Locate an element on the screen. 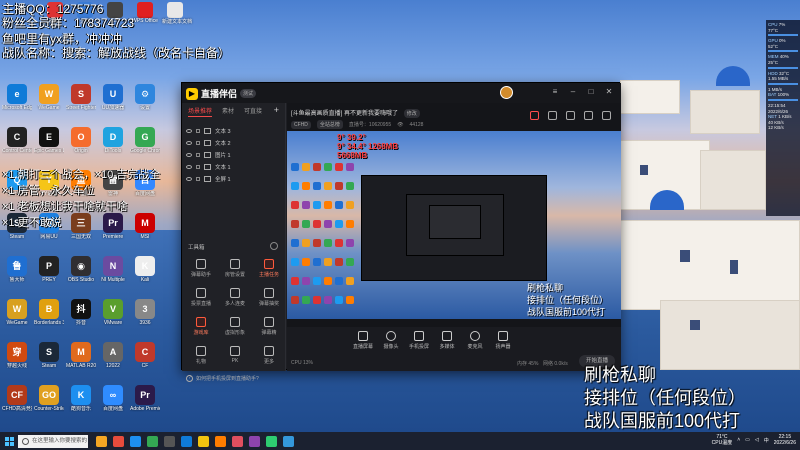 The height and width of the screenshot is (450, 800). toolbox-item: 更多 is located at coordinates (269, 355).